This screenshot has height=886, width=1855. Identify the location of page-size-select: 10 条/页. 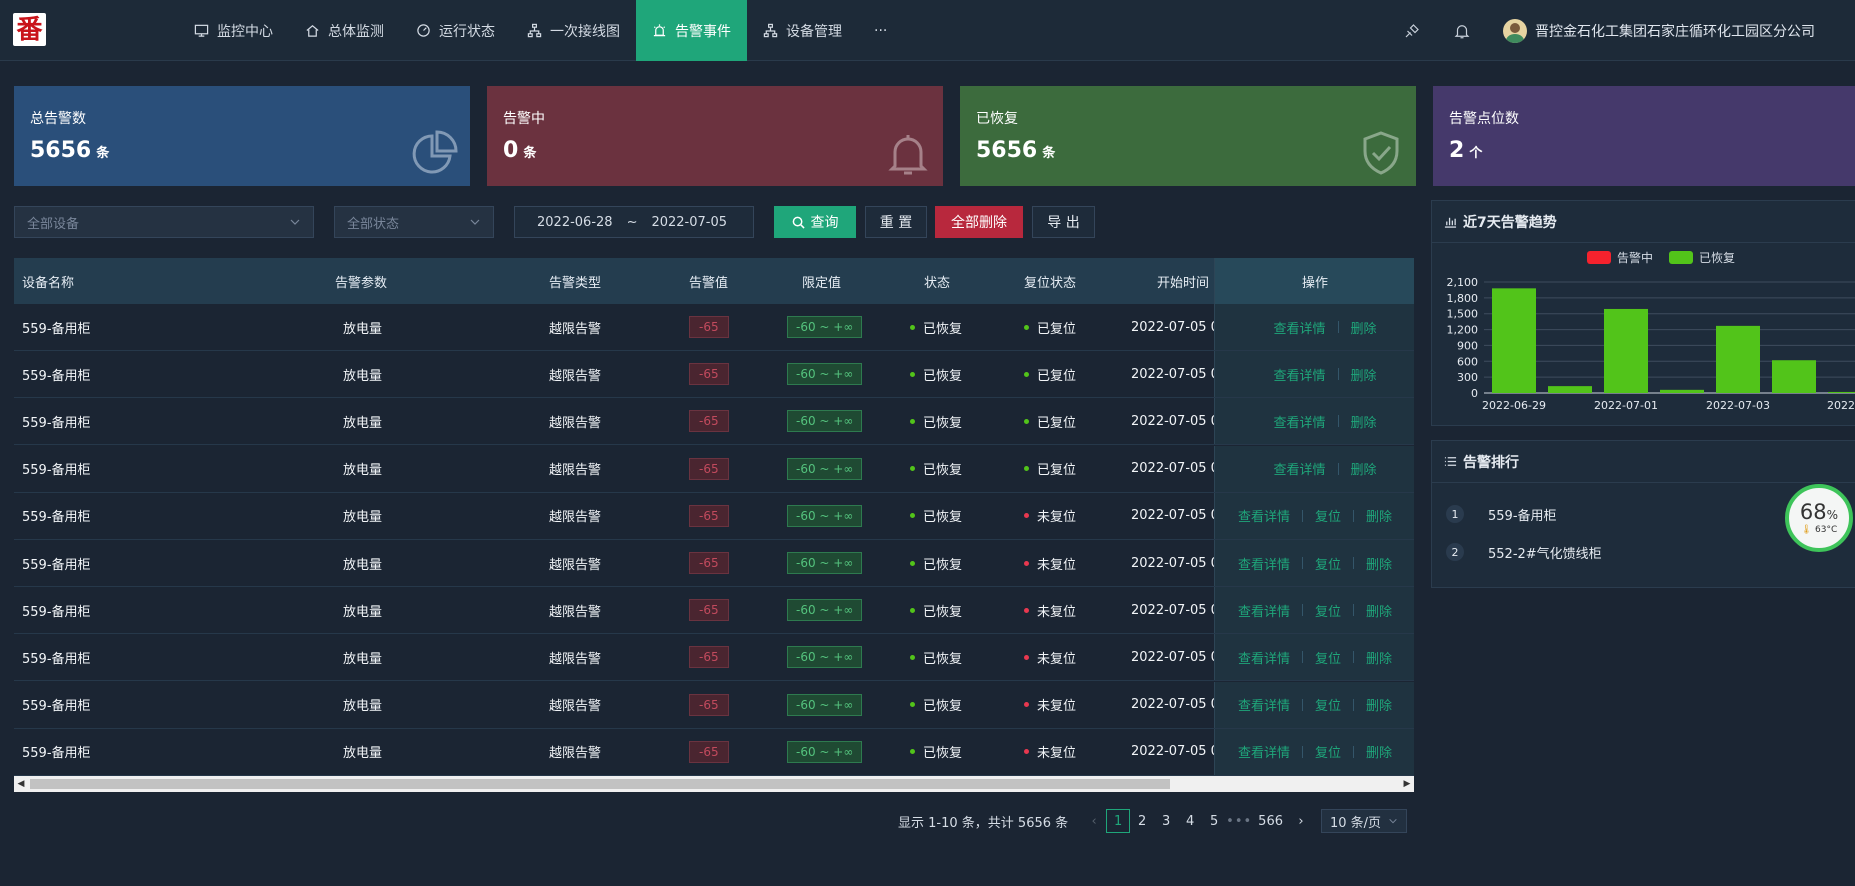
(1364, 821).